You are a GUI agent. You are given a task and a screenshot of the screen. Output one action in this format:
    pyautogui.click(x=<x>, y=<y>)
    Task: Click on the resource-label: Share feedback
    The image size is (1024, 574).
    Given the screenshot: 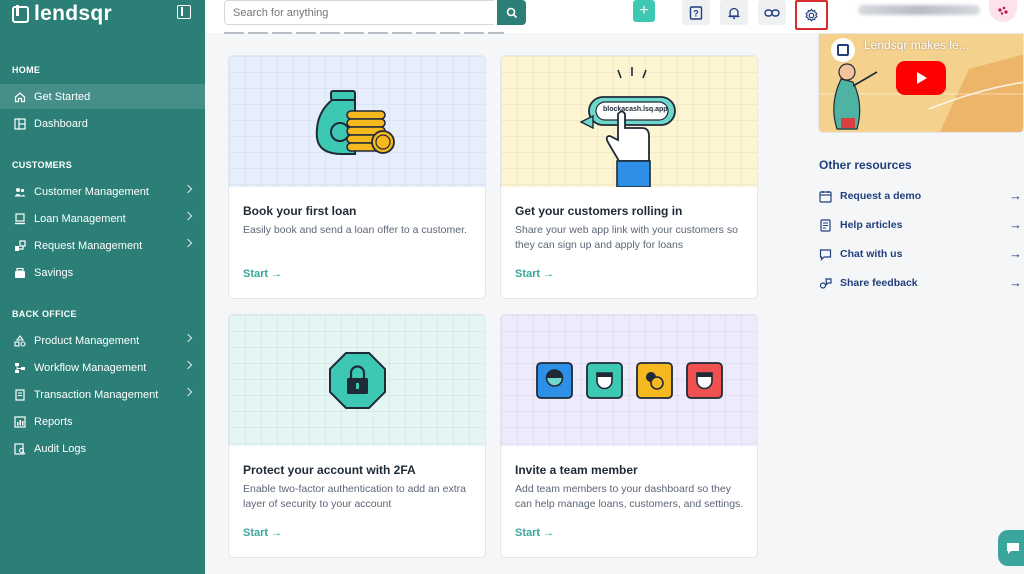 What is the action you would take?
    pyautogui.click(x=879, y=283)
    